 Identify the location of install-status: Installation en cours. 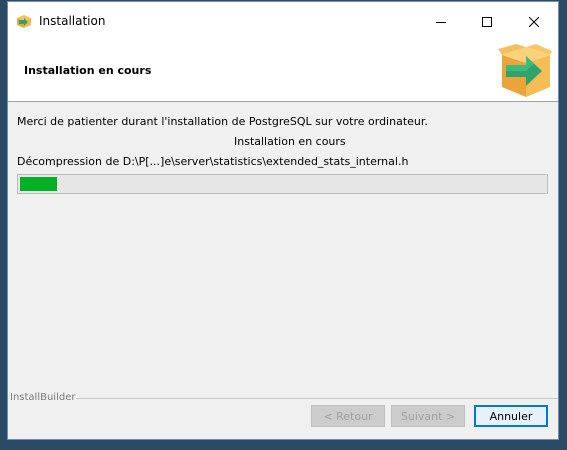
(290, 141).